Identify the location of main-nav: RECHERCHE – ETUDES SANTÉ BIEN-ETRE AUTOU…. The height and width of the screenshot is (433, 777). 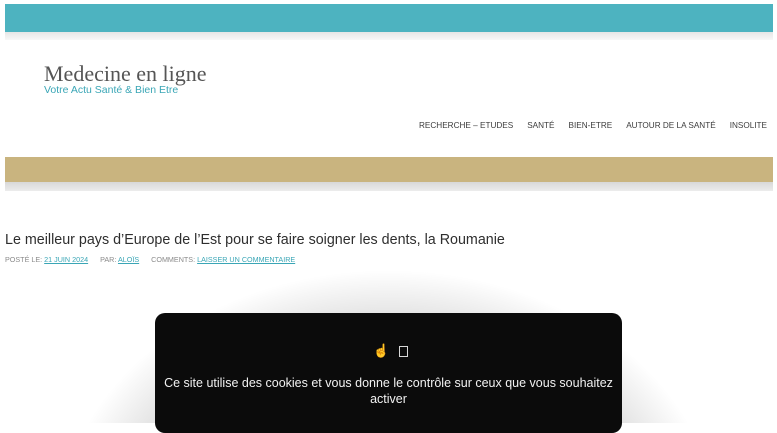
(593, 125).